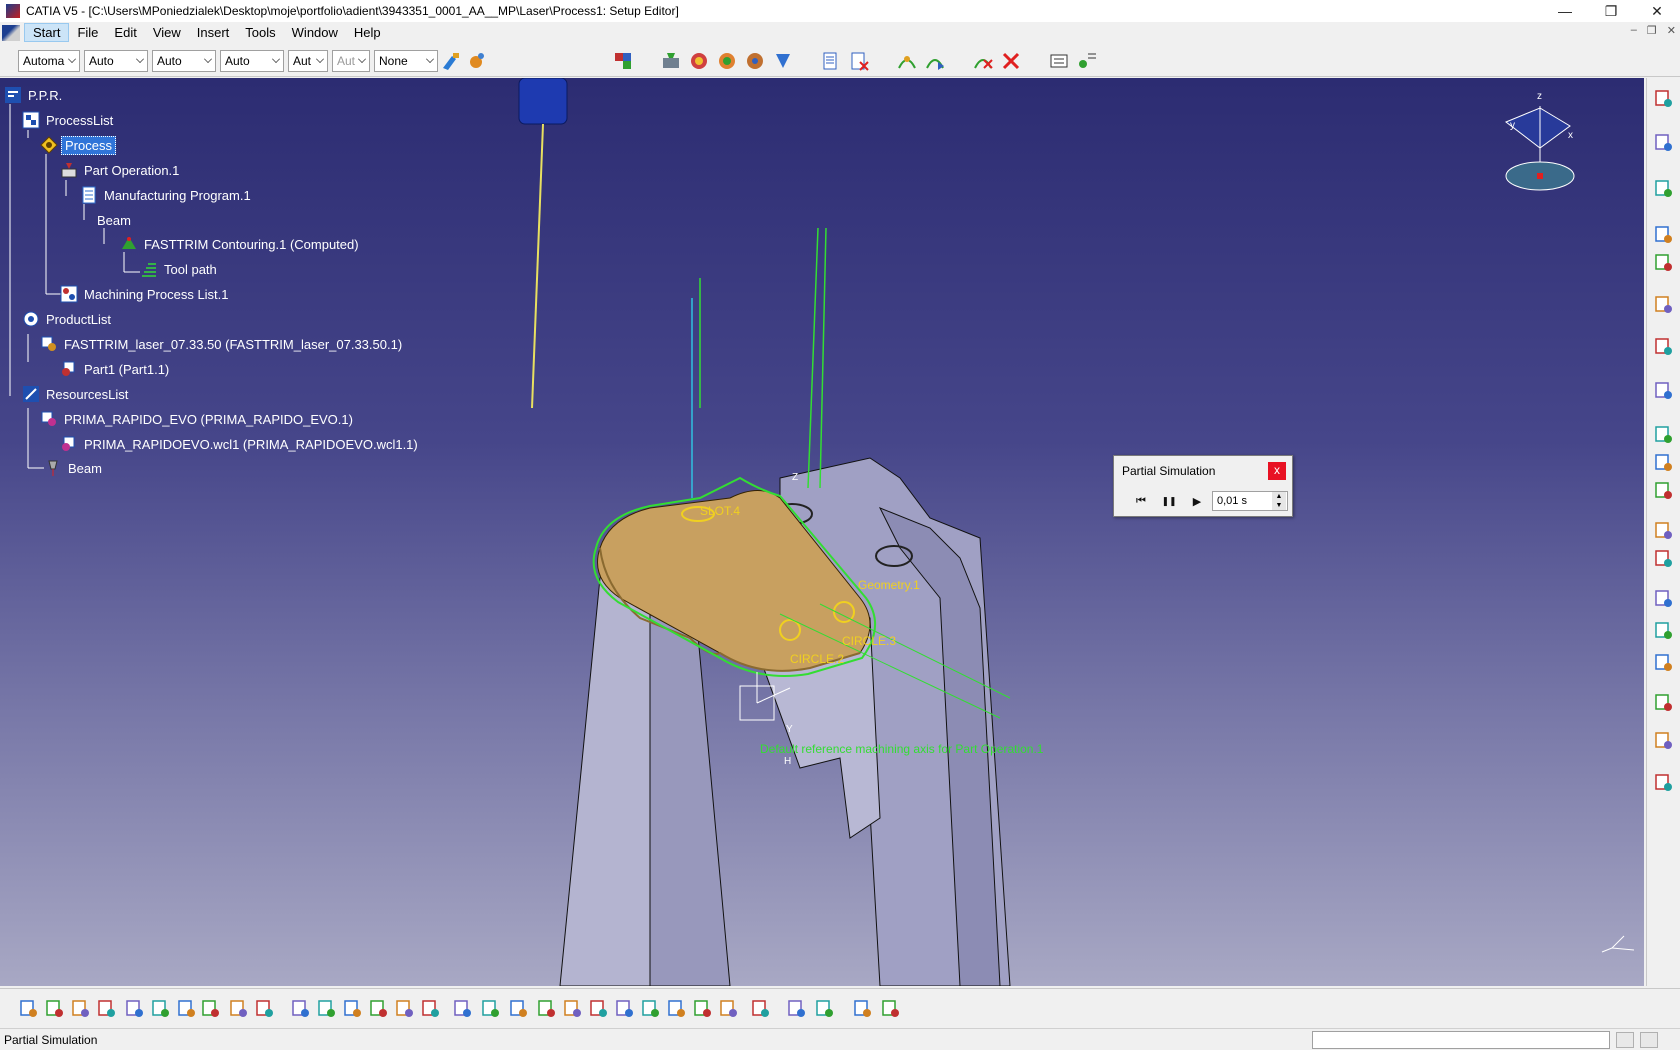 This screenshot has height=1050, width=1680. I want to click on compare-icon, so click(1664, 703).